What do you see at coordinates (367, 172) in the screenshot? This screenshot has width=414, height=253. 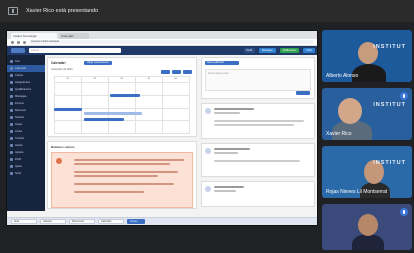 I see `participant-tile: INSTITUT Rojas Nieves Lil Montserrat` at bounding box center [367, 172].